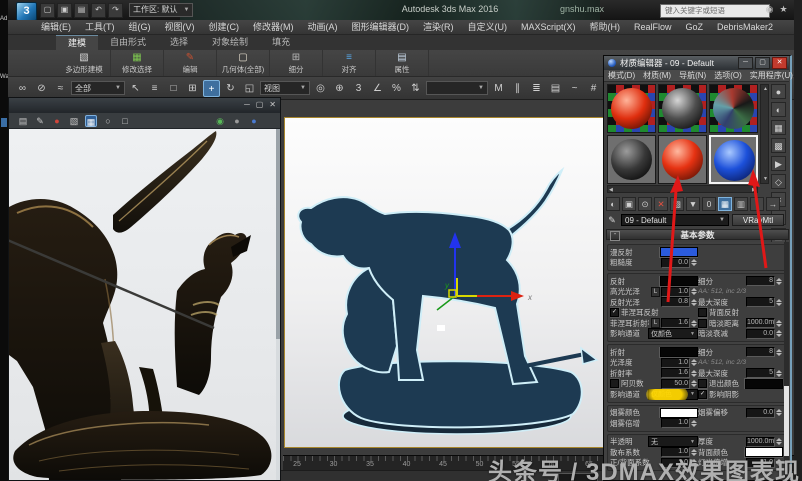 The height and width of the screenshot is (481, 802). I want to click on scroll-up-icon: ▲, so click(765, 89).